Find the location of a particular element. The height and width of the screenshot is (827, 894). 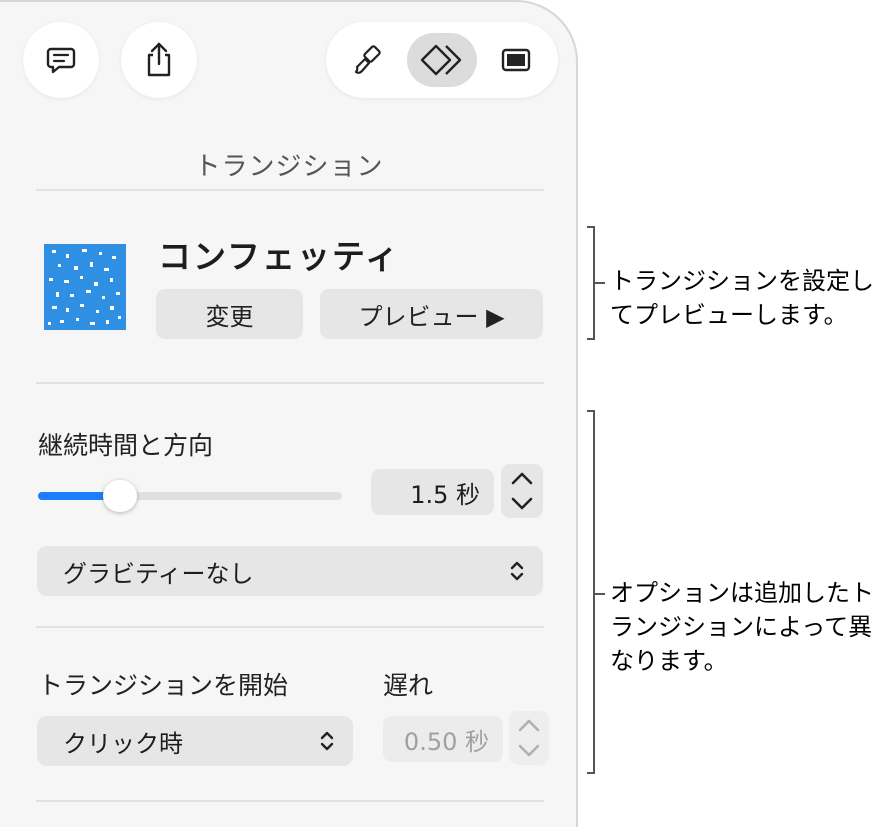

duration-field: 1.5 秒 is located at coordinates (432, 492).